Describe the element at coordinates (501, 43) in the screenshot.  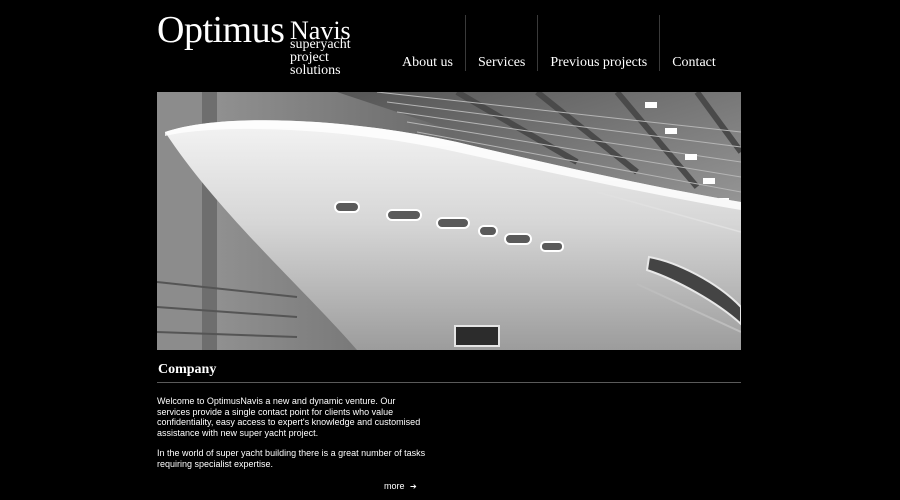
I see `nav-services: Services` at that location.